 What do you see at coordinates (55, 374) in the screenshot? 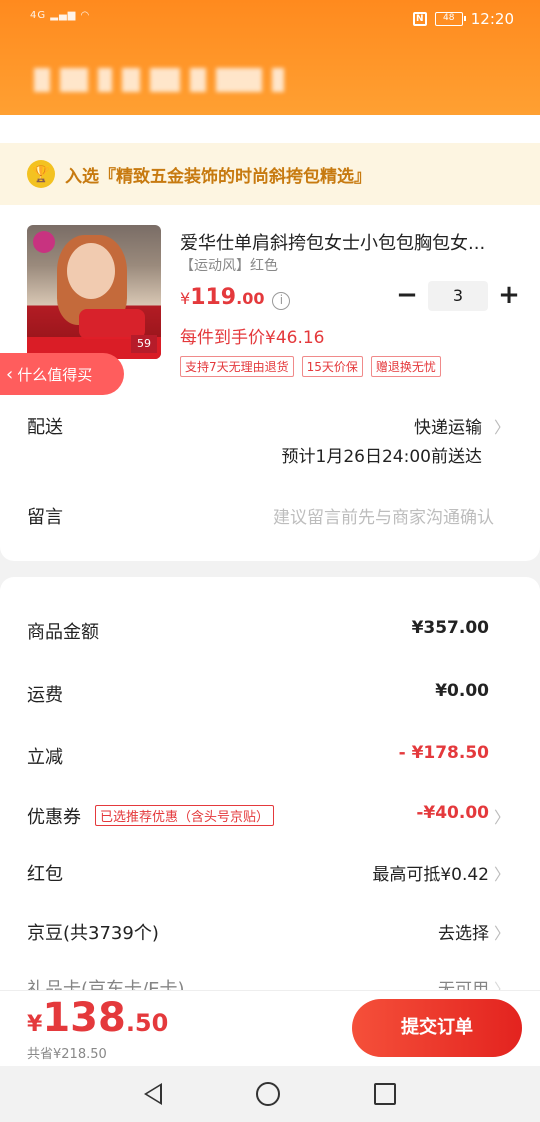
I see `worth-buying-label: 什么值得买` at bounding box center [55, 374].